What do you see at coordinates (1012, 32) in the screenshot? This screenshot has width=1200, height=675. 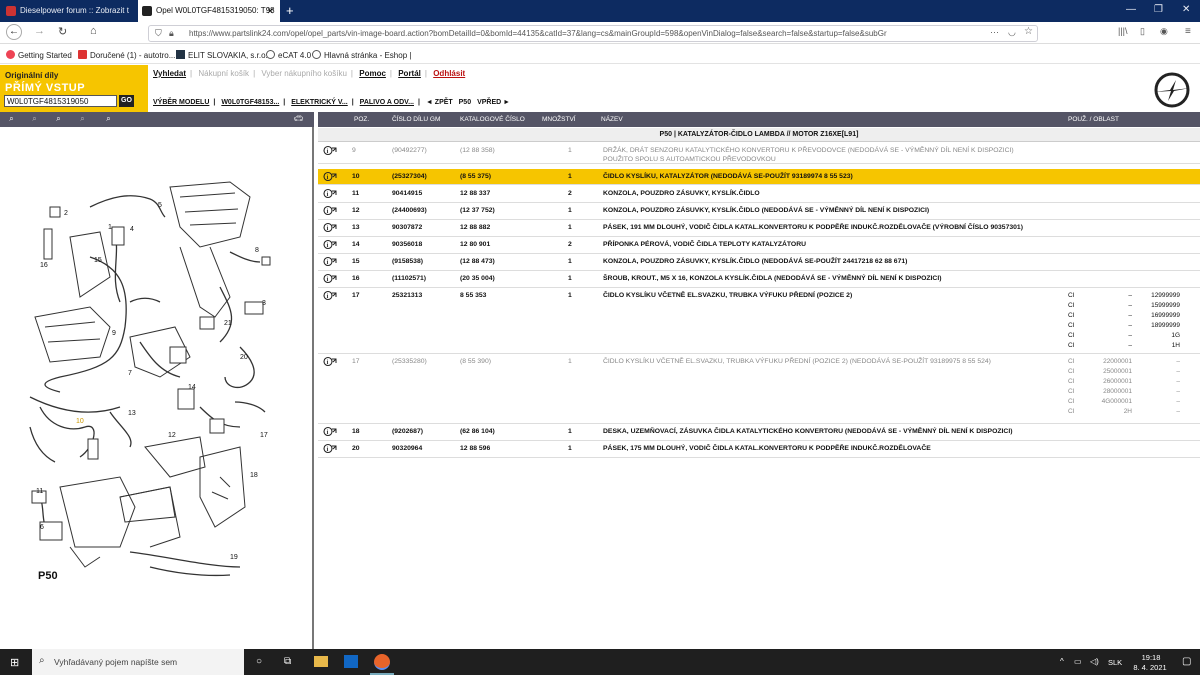 I see `pocket-icon: ◡` at bounding box center [1012, 32].